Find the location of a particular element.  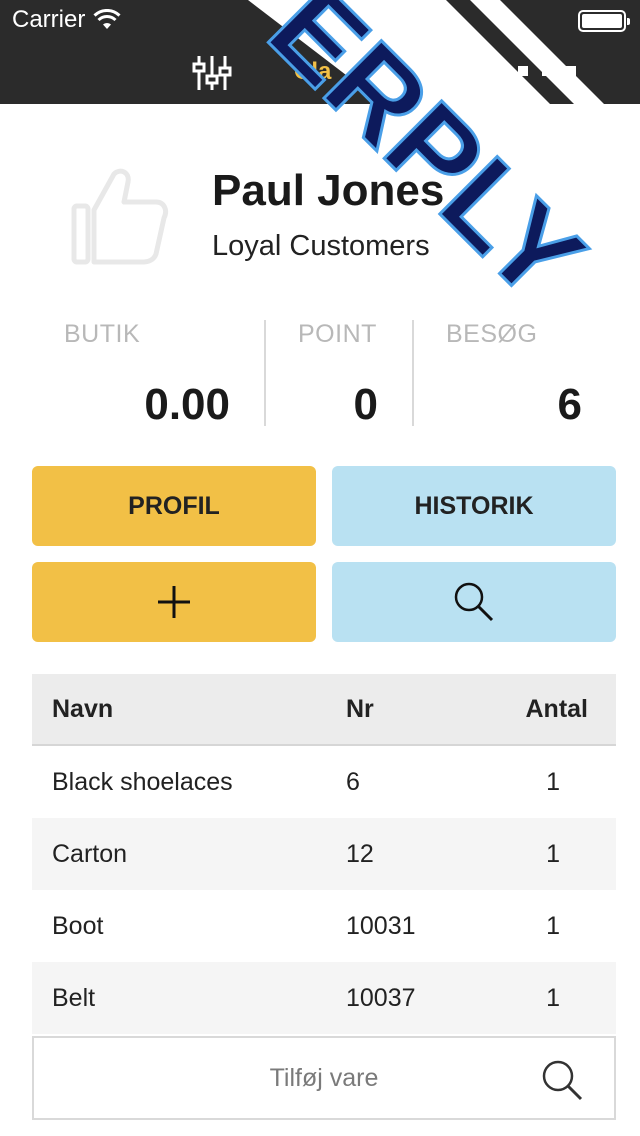

table-header: Navn Nr Antal is located at coordinates (324, 710).